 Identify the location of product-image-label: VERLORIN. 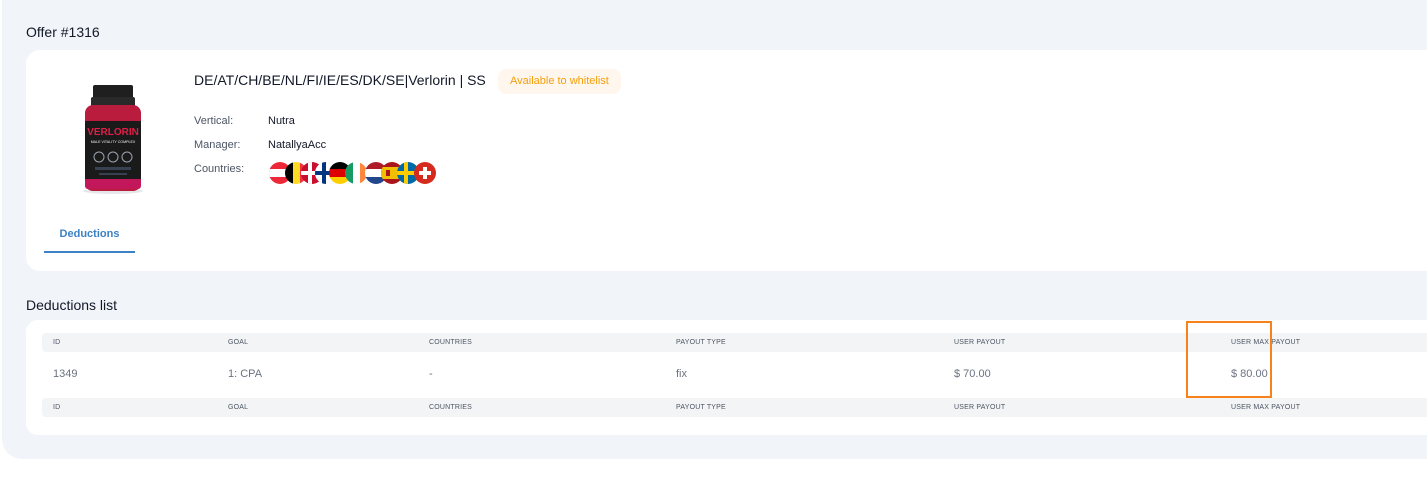
(113, 132).